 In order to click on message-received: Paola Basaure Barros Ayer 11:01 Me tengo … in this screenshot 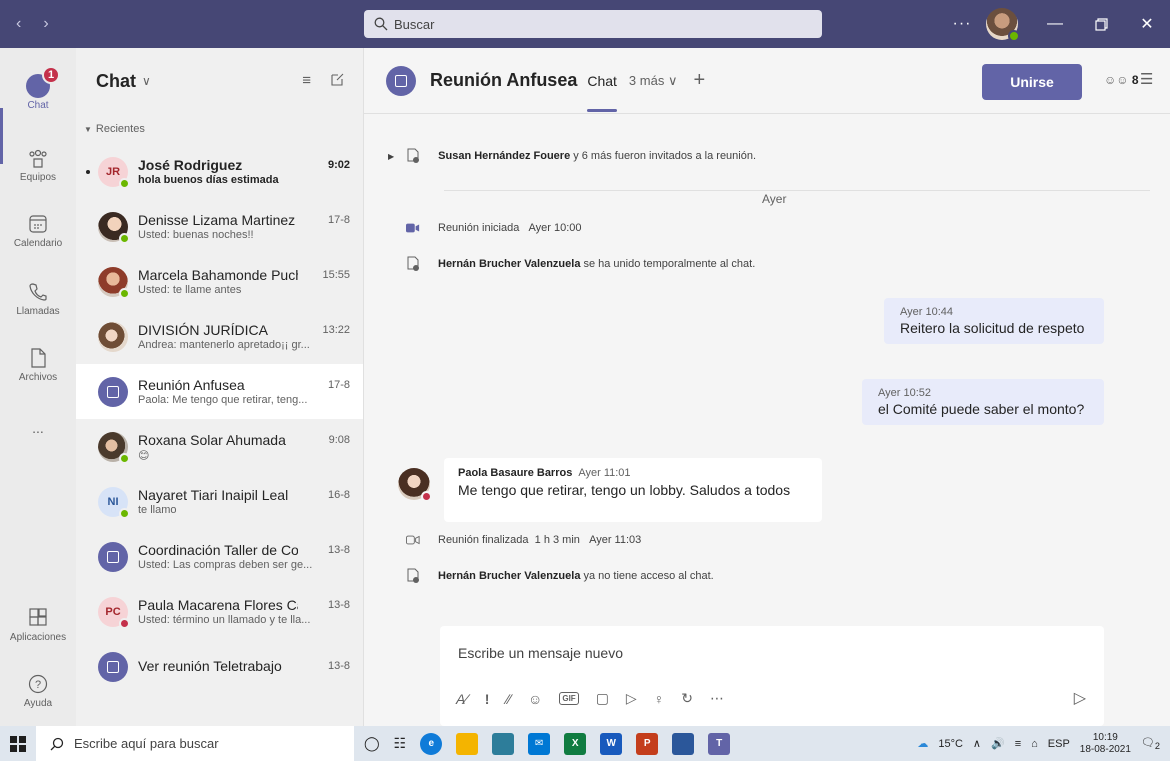, I will do `click(633, 490)`.